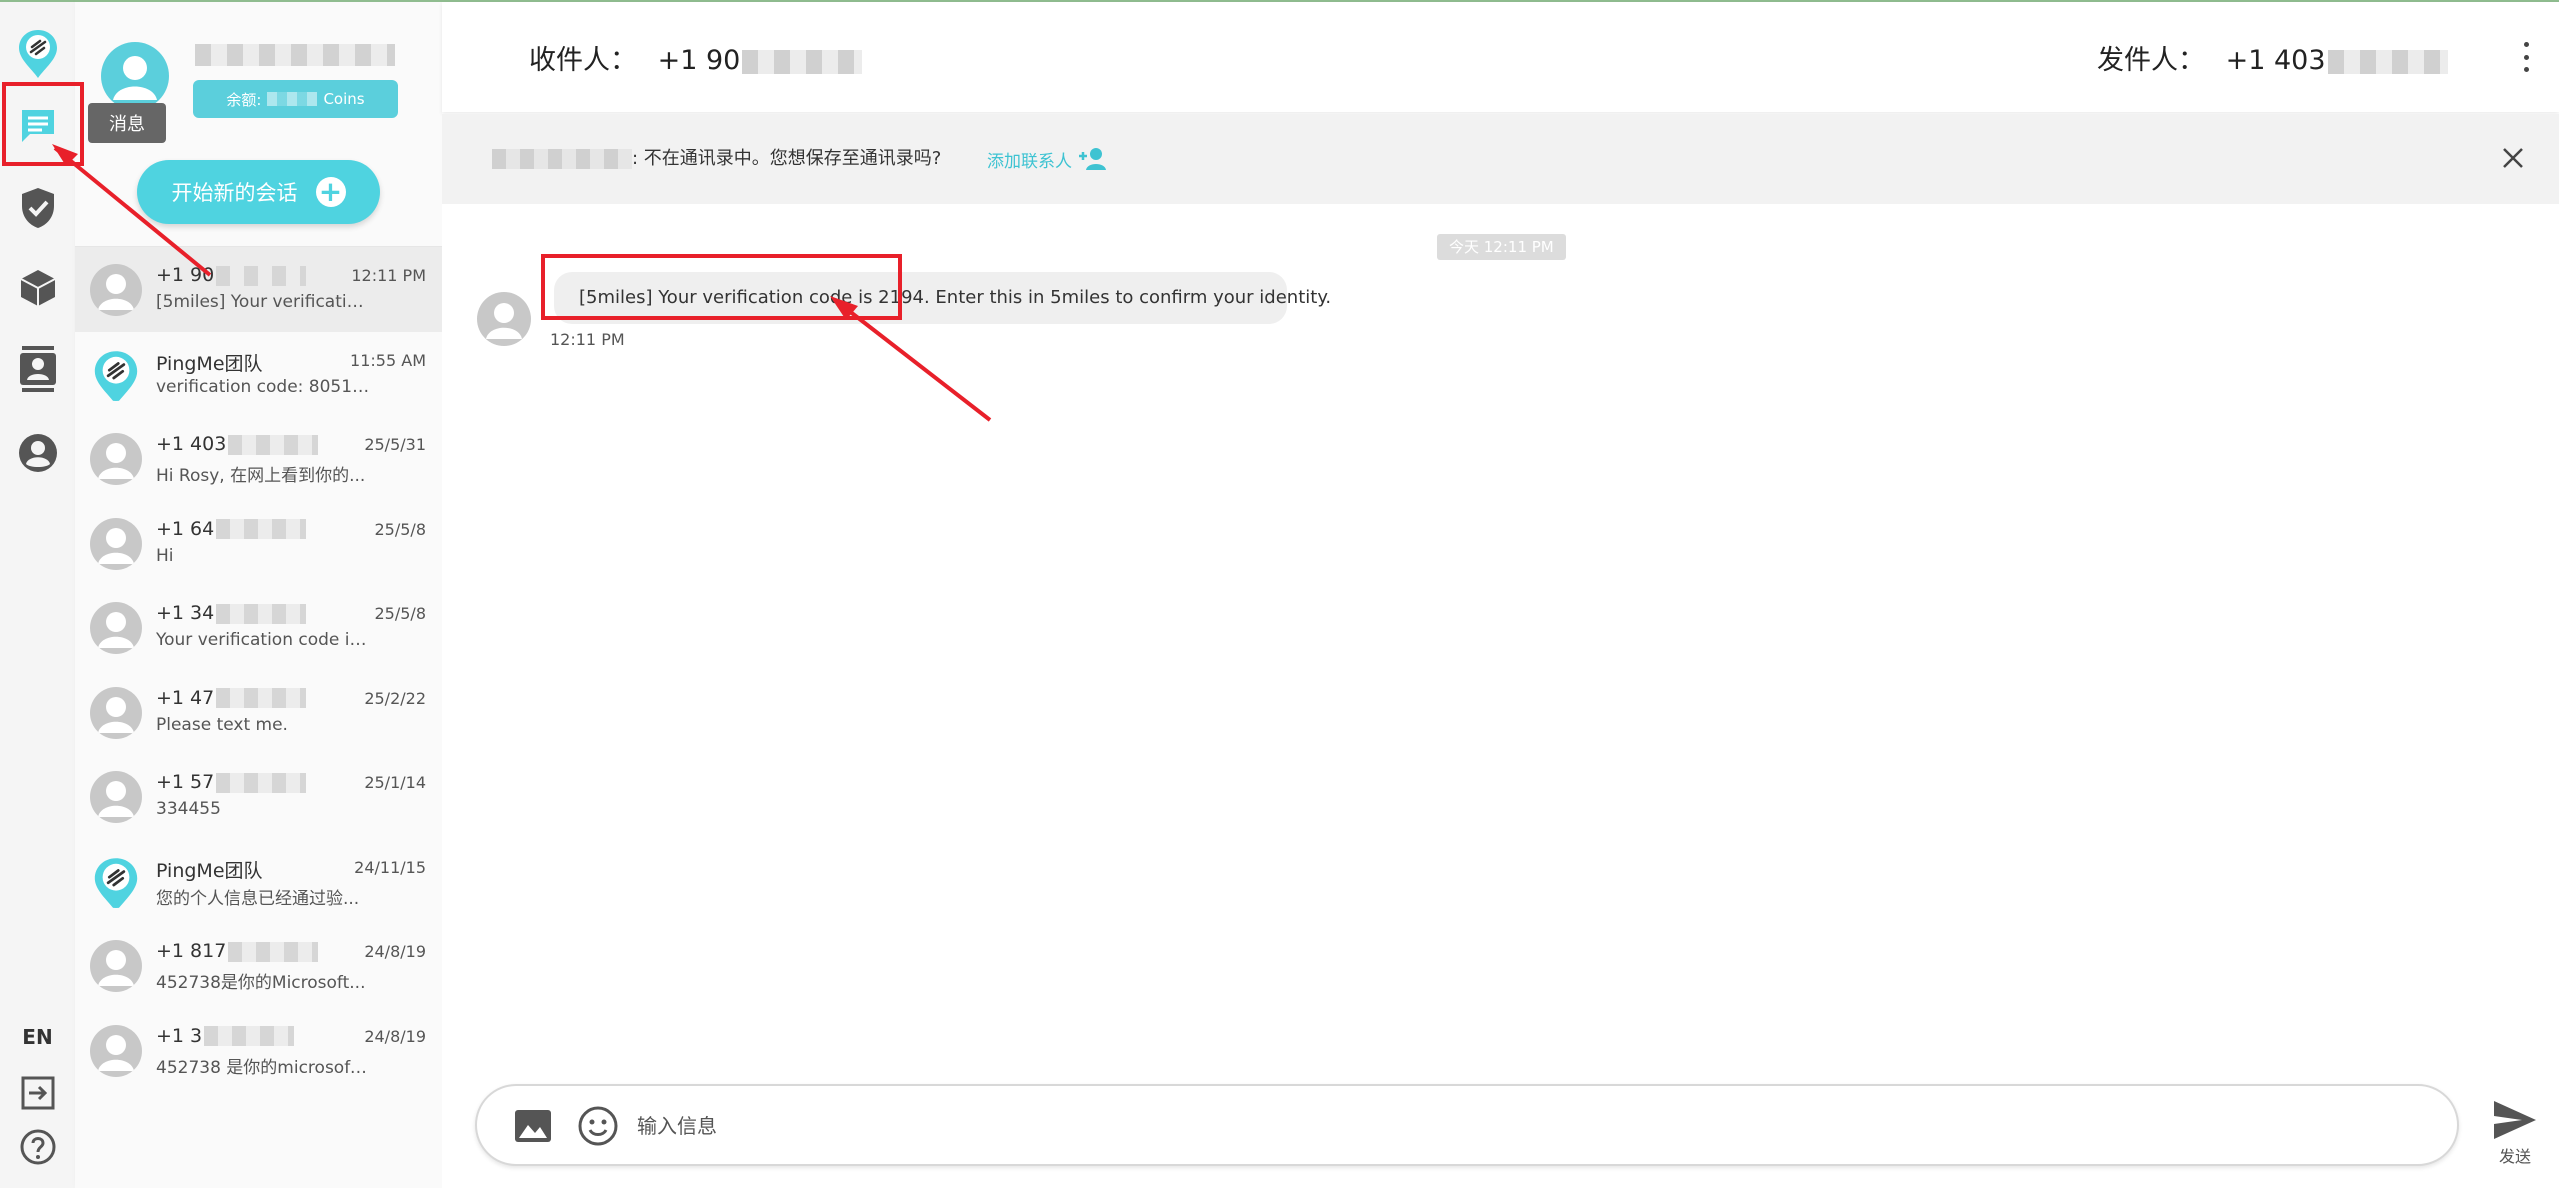 This screenshot has width=2559, height=1188. What do you see at coordinates (237, 951) in the screenshot?
I see `conversation-name: +1 817` at bounding box center [237, 951].